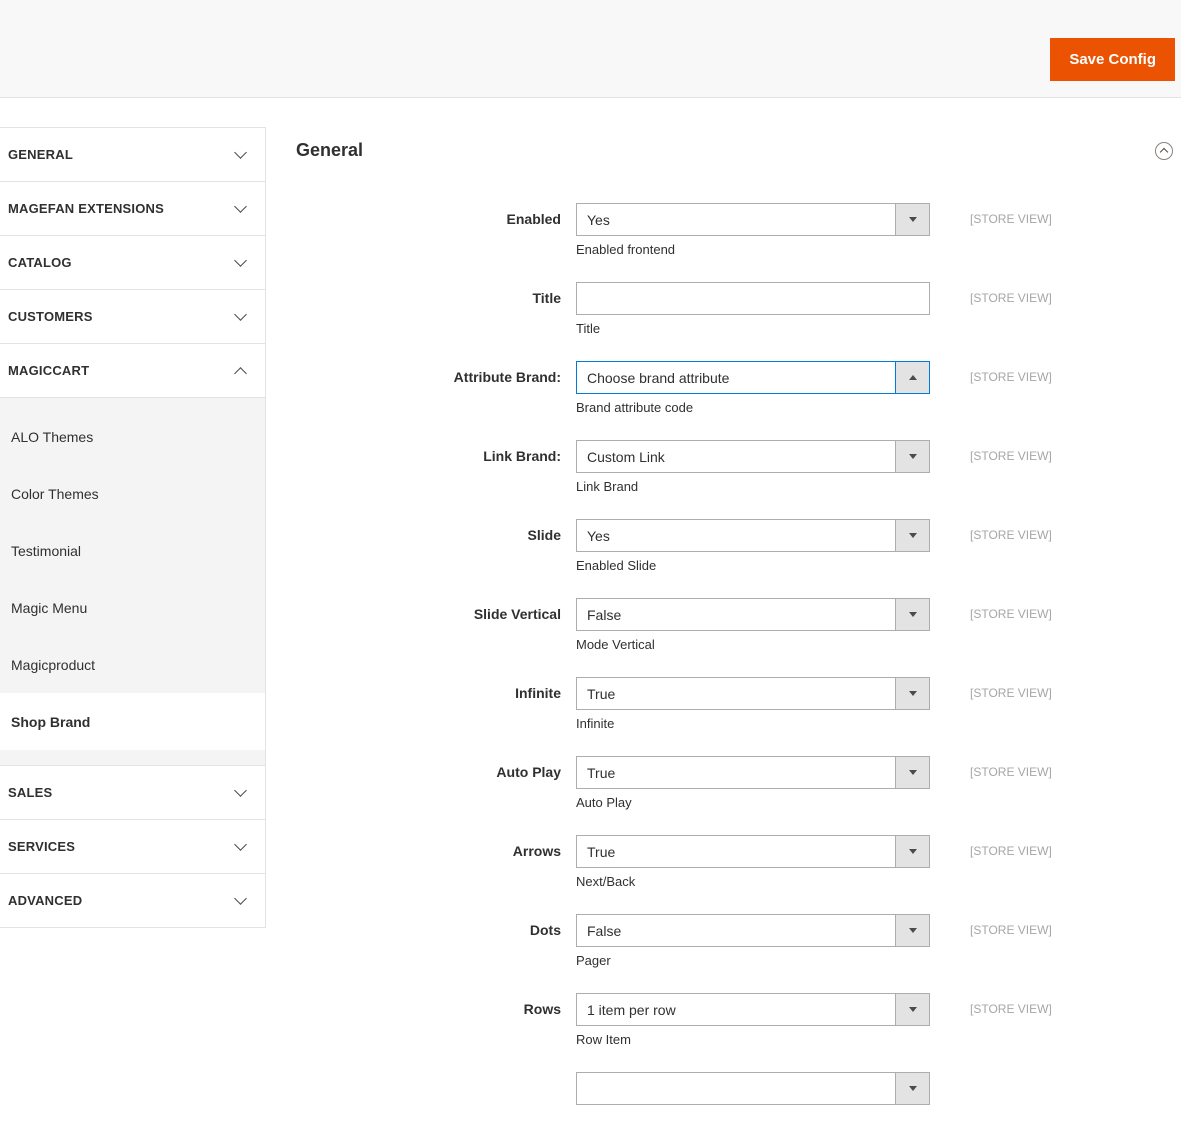 The width and height of the screenshot is (1181, 1130). What do you see at coordinates (30, 792) in the screenshot?
I see `nav-section-label: SALES` at bounding box center [30, 792].